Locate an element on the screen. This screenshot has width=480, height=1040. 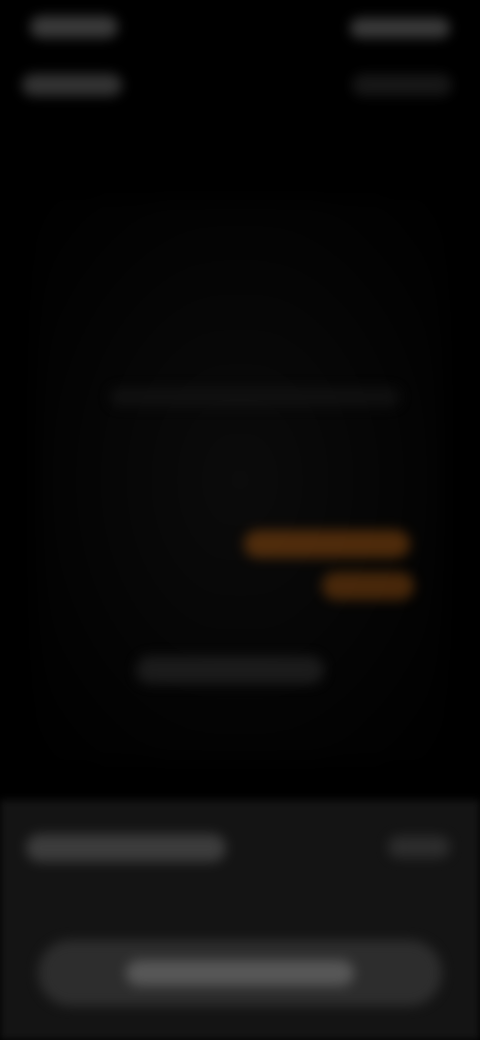
status-carrier is located at coordinates (72, 85).